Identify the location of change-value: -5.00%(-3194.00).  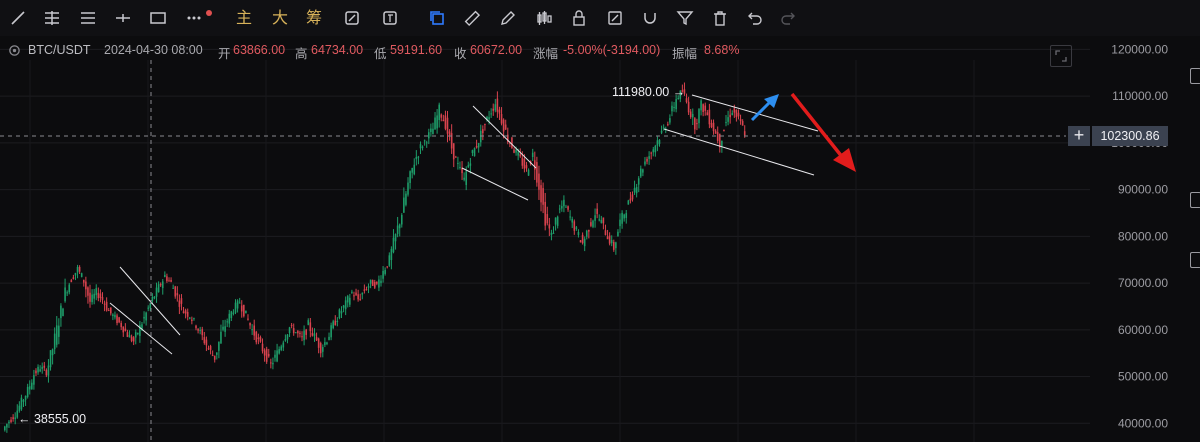
(612, 50).